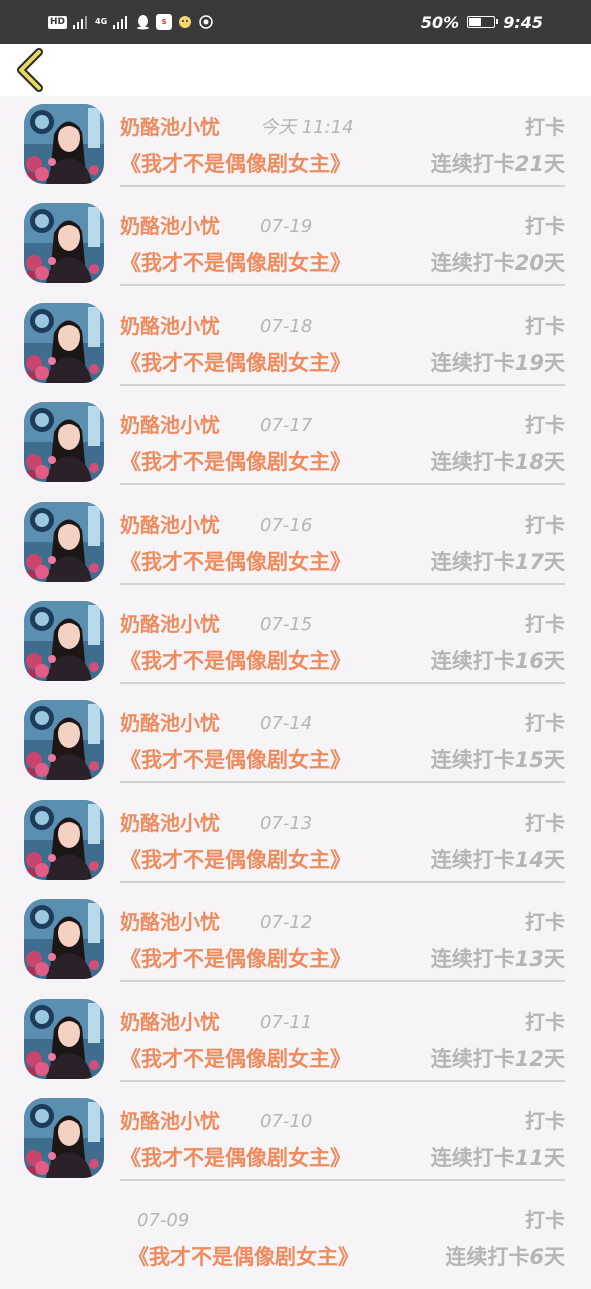 The height and width of the screenshot is (1289, 591). What do you see at coordinates (295, 1040) in the screenshot?
I see `checkin-item: 奶酪池小忧 07-11 打卡 《我才不是偶像剧女主》 连续打卡12天` at bounding box center [295, 1040].